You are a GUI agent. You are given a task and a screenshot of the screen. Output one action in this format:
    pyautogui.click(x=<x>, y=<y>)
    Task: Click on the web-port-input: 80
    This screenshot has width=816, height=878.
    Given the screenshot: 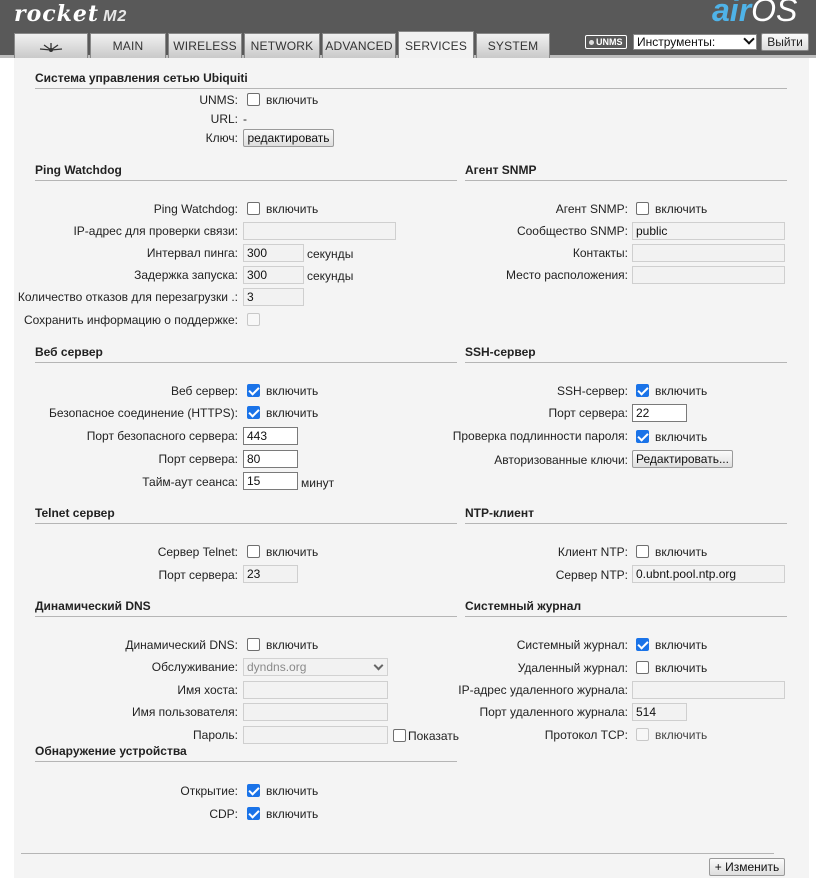 What is the action you would take?
    pyautogui.click(x=270, y=459)
    